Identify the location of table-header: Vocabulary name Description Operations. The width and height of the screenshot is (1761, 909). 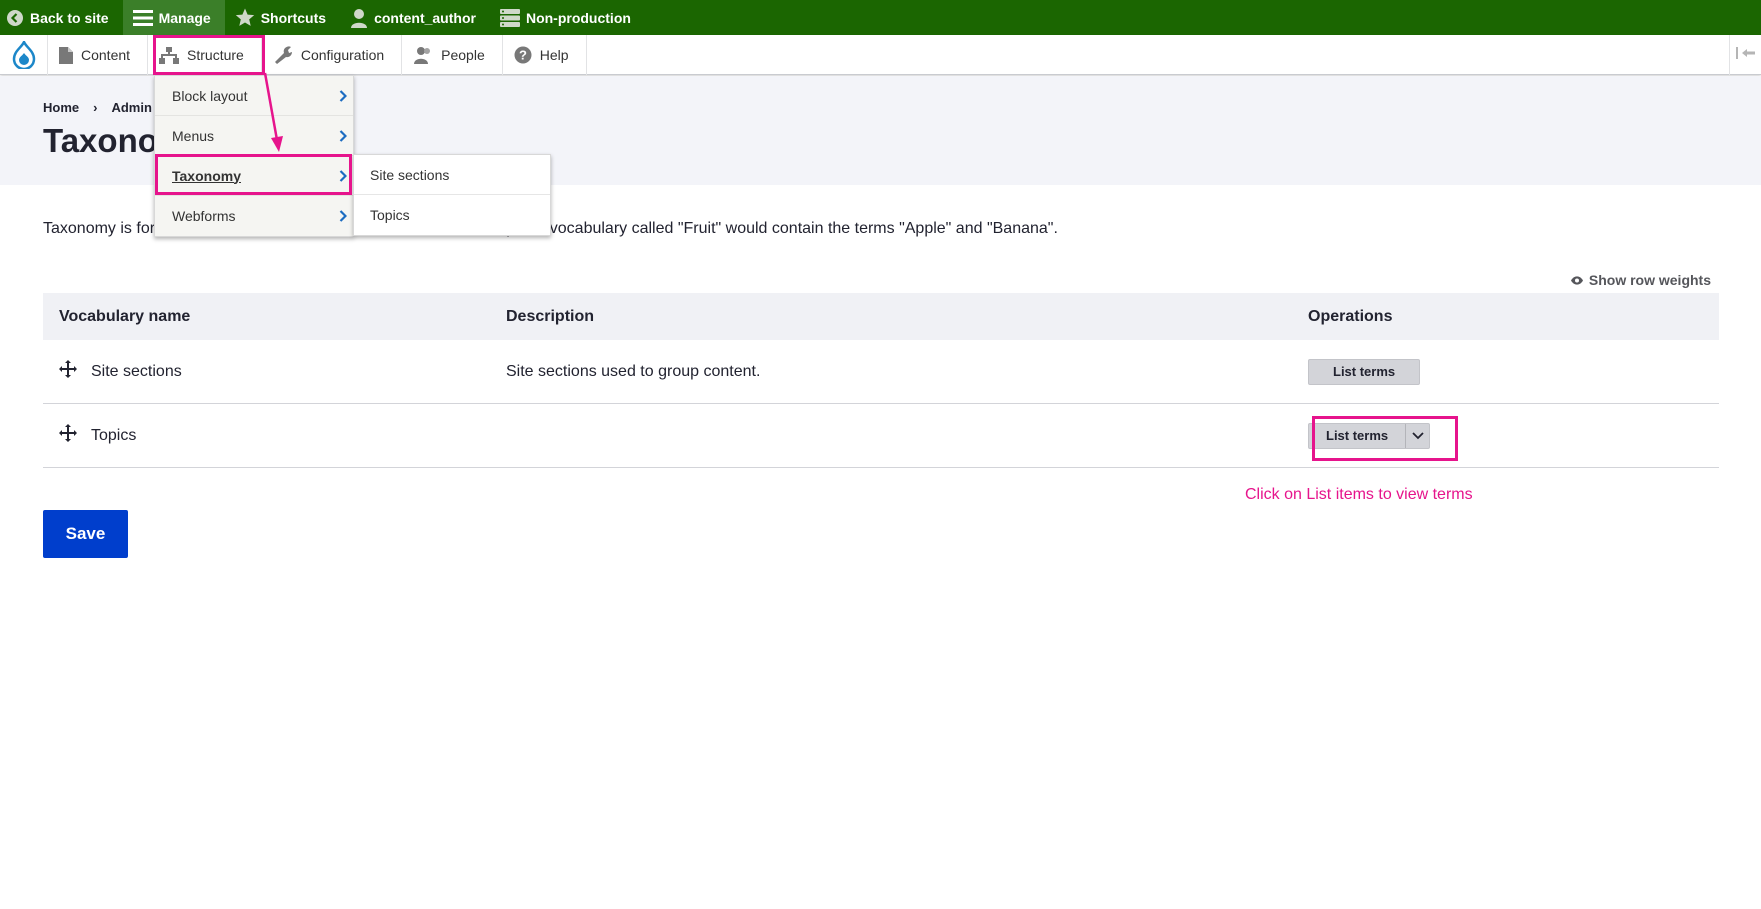
(881, 316).